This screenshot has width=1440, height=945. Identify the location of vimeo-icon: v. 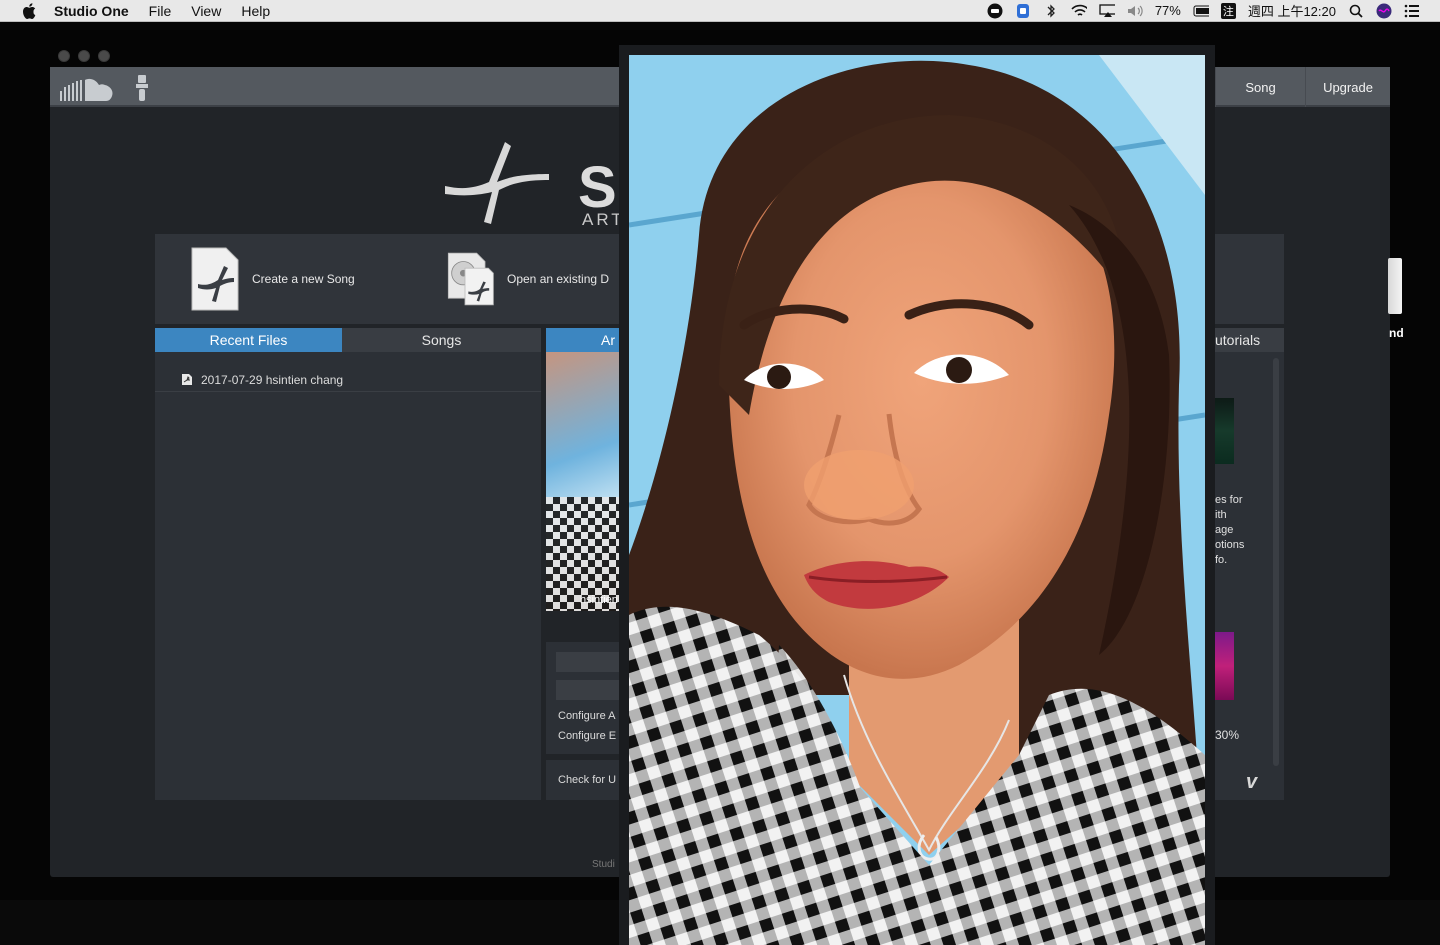
(1251, 782).